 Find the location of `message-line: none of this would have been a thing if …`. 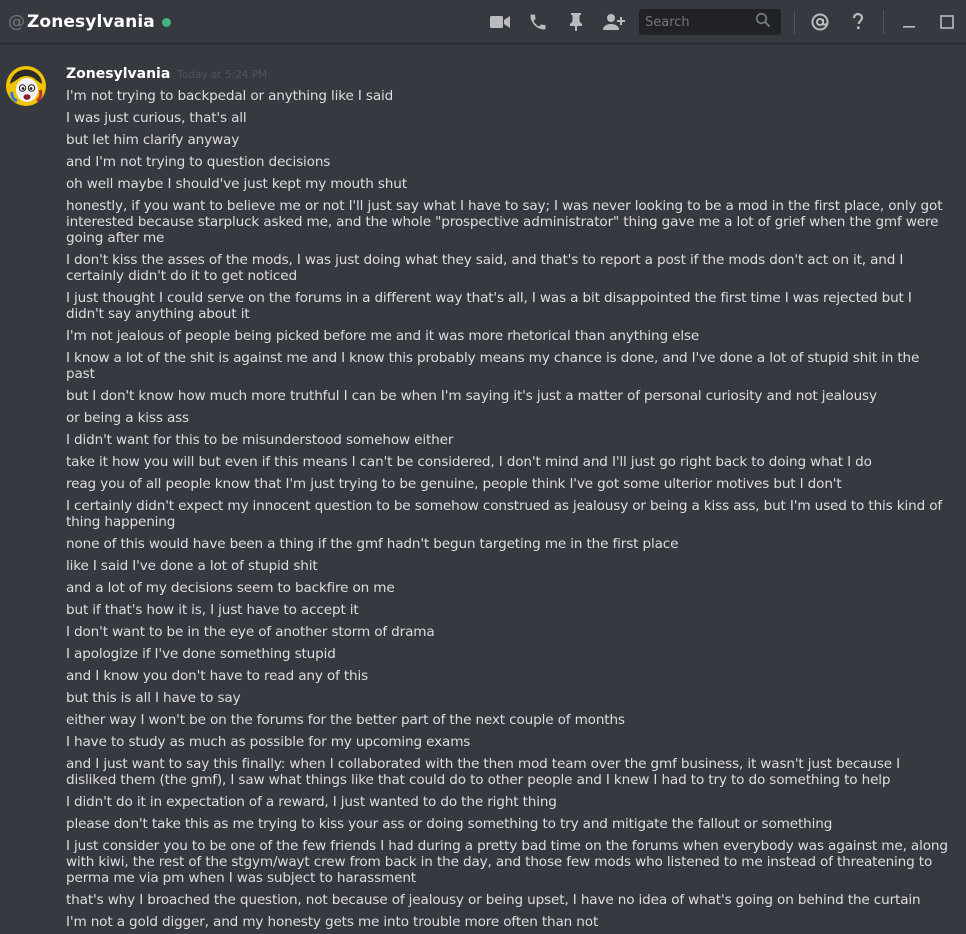

message-line: none of this would have been a thing if … is located at coordinates (372, 544).